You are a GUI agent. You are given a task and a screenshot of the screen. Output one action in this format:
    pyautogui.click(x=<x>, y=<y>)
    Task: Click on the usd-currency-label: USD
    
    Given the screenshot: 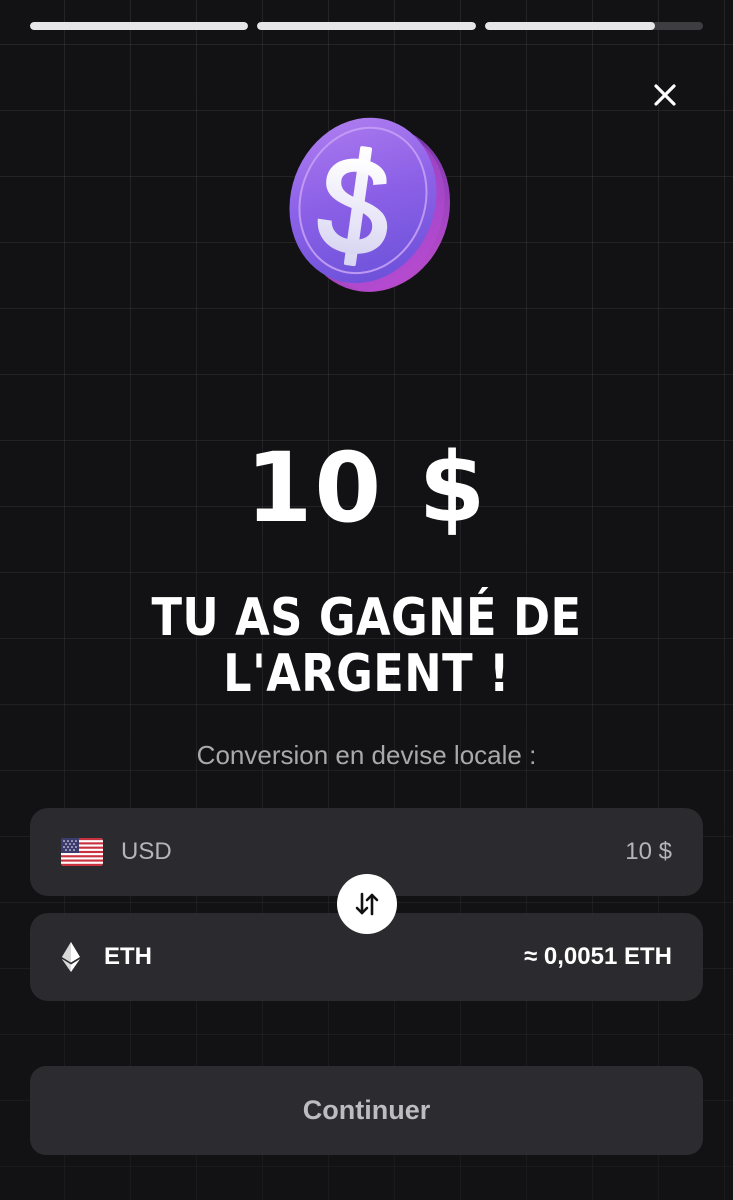 What is the action you would take?
    pyautogui.click(x=146, y=851)
    